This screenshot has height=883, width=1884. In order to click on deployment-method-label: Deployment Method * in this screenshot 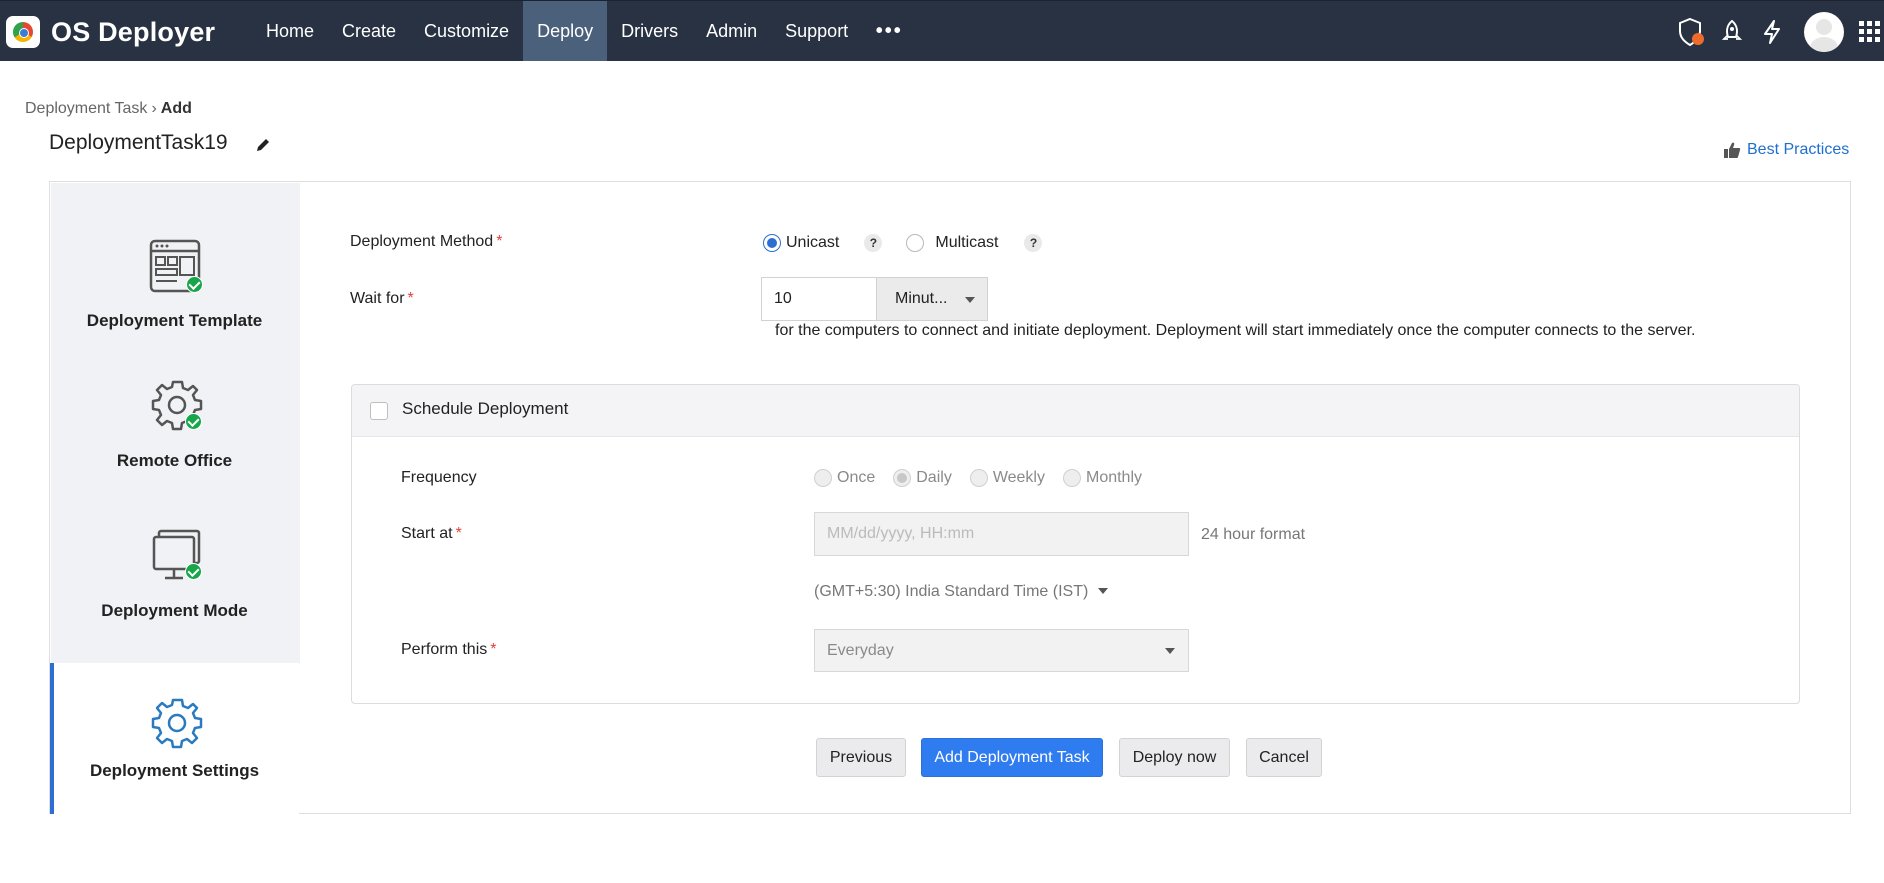, I will do `click(426, 241)`.